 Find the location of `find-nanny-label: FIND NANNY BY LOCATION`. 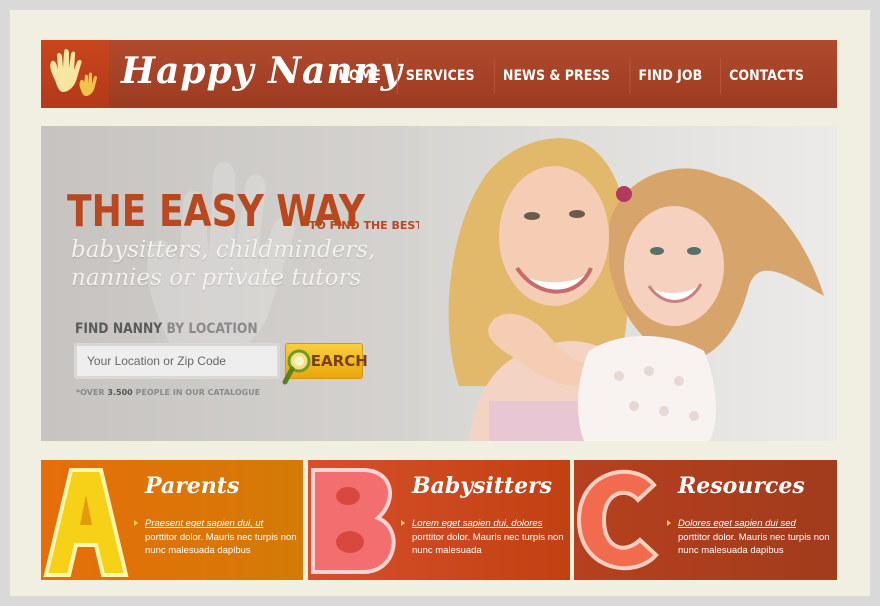

find-nanny-label: FIND NANNY BY LOCATION is located at coordinates (166, 329).